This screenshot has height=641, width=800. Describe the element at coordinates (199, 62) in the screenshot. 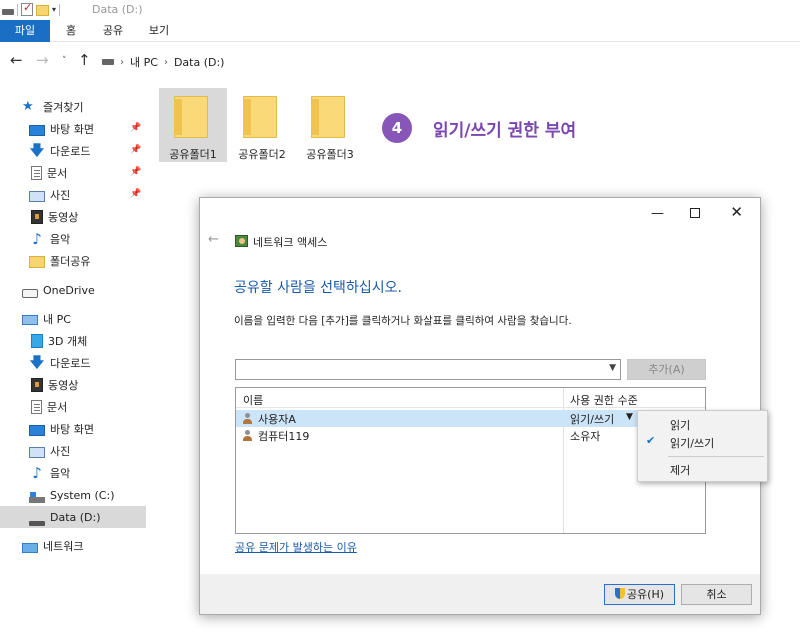

I see `breadcrumb-drive: Data (D:)` at that location.